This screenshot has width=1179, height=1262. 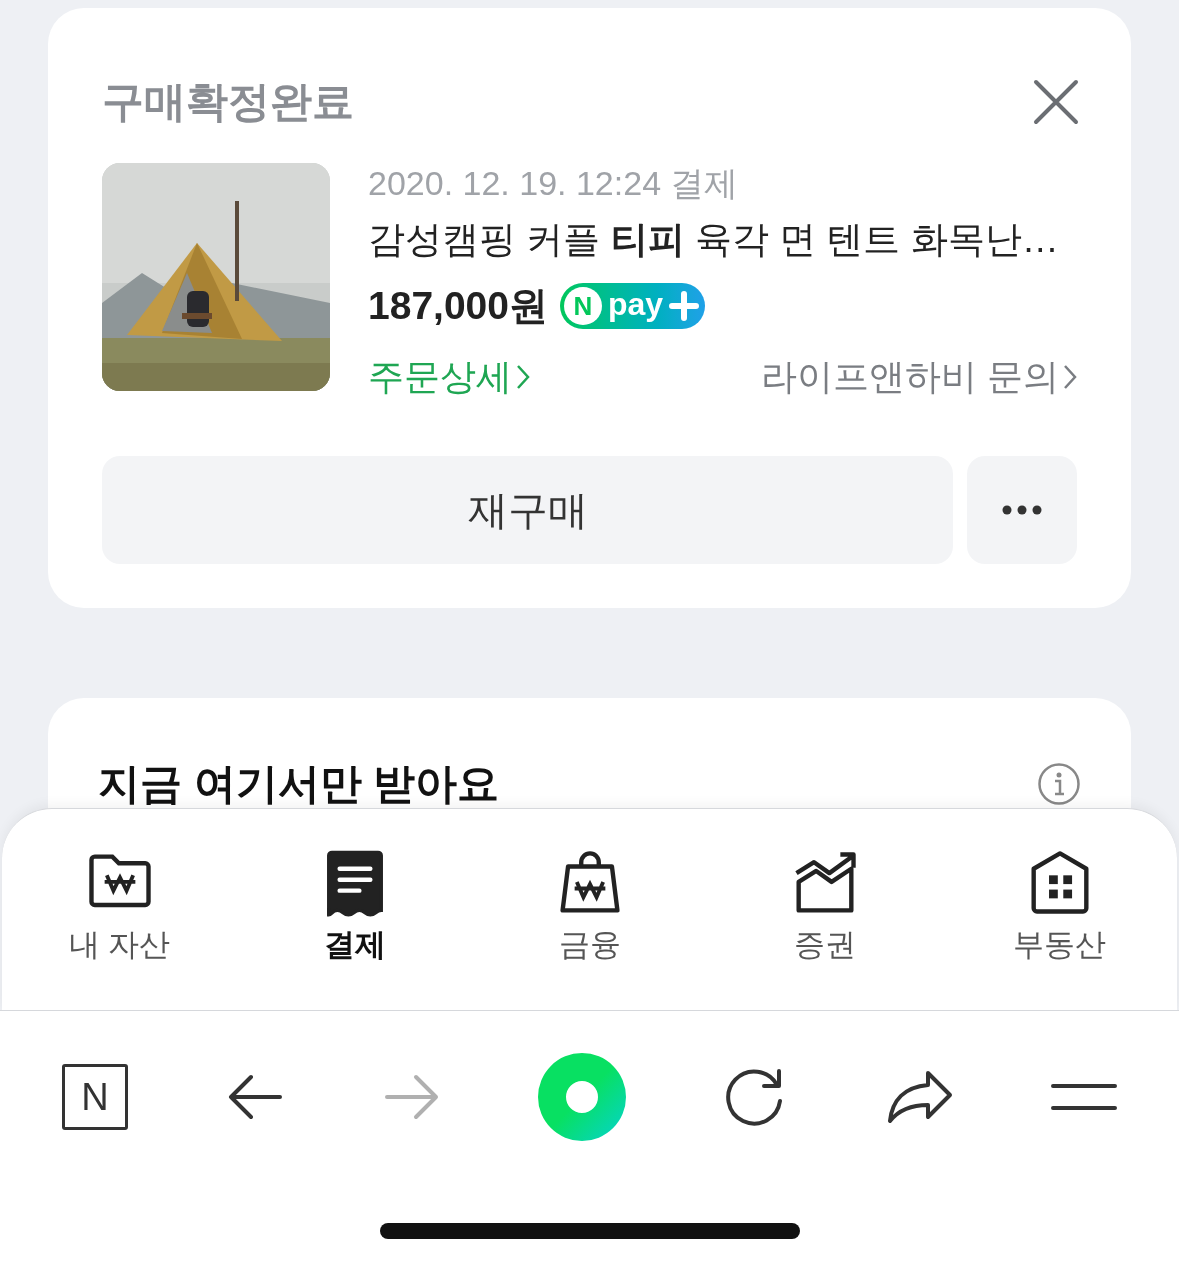 I want to click on bottom-tab: 내 자산, so click(x=119, y=906).